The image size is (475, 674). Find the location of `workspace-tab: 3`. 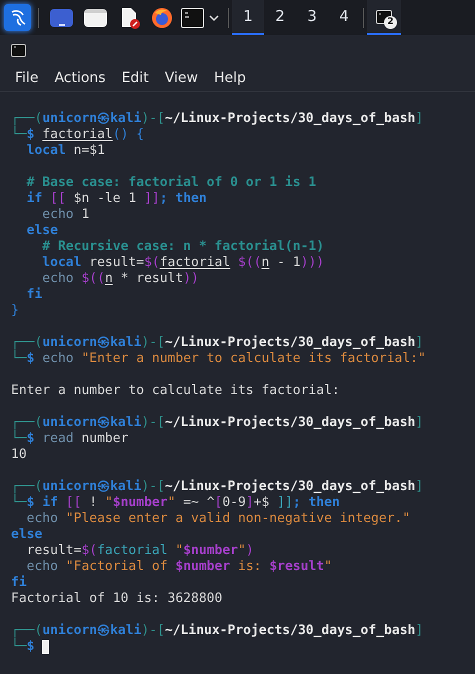

workspace-tab: 3 is located at coordinates (312, 17).